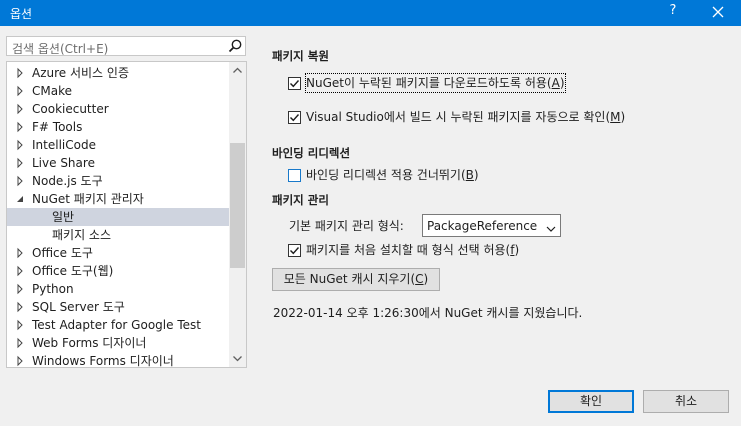 Image resolution: width=741 pixels, height=426 pixels. Describe the element at coordinates (413, 250) in the screenshot. I see `allow-format-choice-label: 패키지를 처음 설치할 때 형식 선택 허용(f)` at that location.